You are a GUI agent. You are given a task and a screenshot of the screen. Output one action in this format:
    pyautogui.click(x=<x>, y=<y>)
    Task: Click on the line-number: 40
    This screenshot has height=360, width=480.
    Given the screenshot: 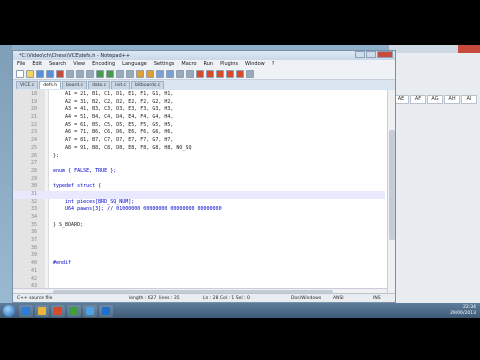 What is the action you would take?
    pyautogui.click(x=33, y=263)
    